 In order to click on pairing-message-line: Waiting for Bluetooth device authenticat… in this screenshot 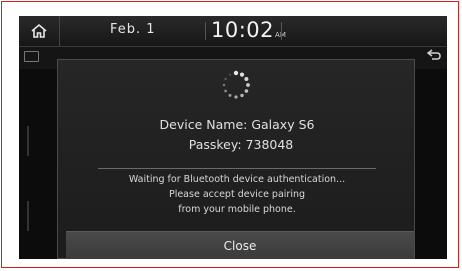, I will do `click(237, 179)`.